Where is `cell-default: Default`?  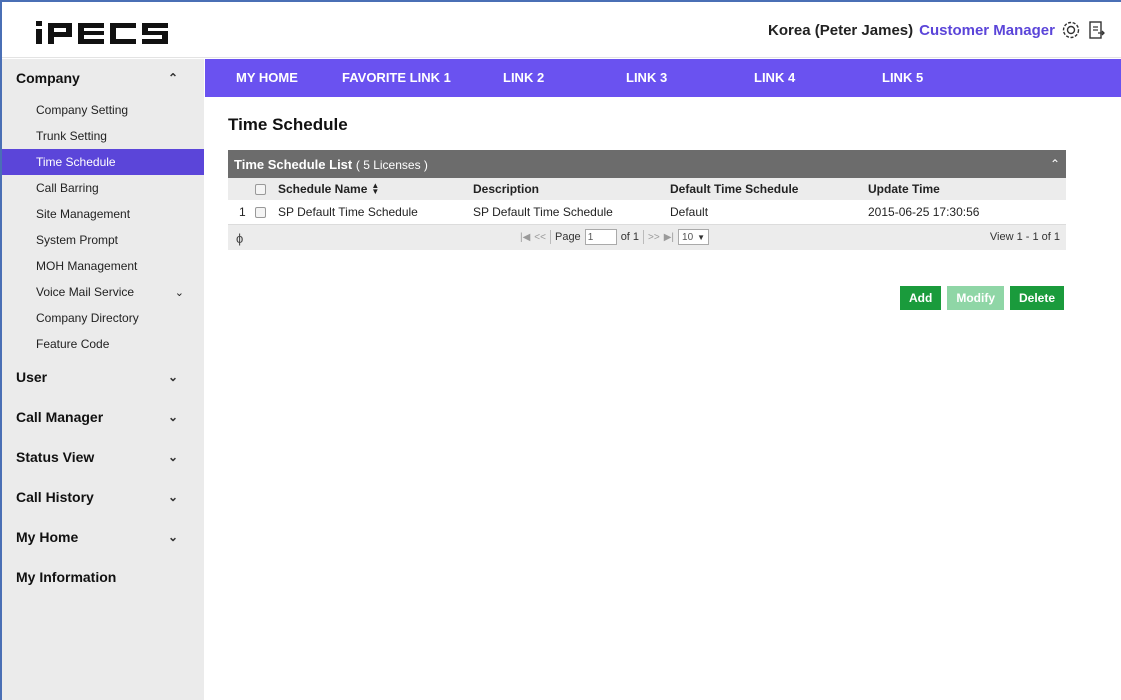 cell-default: Default is located at coordinates (689, 212).